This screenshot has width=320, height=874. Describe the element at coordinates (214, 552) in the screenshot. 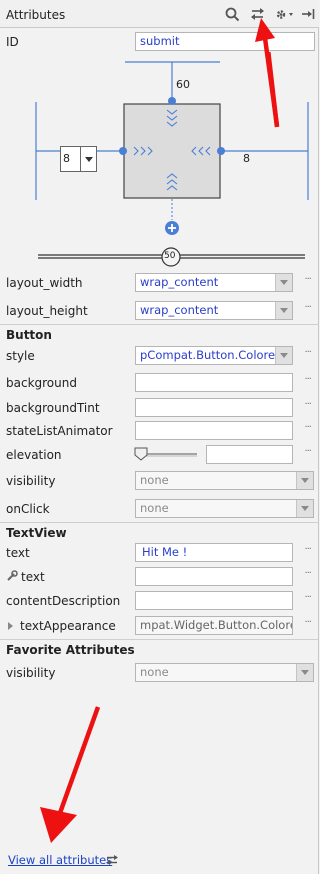

I see `text-field: Hit Me !` at that location.